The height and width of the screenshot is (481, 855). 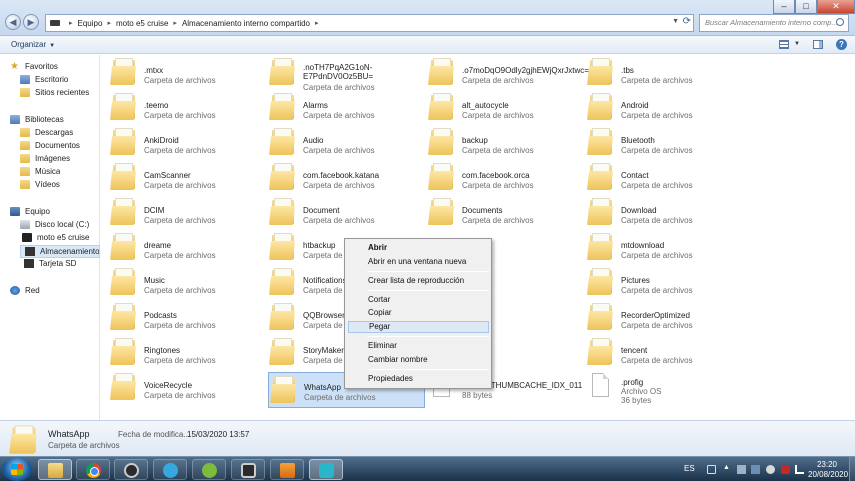 I want to click on folder-item: Android Carpeta de archivos, so click(x=655, y=108).